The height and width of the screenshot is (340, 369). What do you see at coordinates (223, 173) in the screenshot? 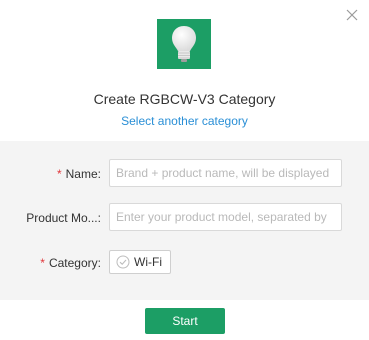
I see `name-input-placeholder: Brand + product name, will be displayed` at bounding box center [223, 173].